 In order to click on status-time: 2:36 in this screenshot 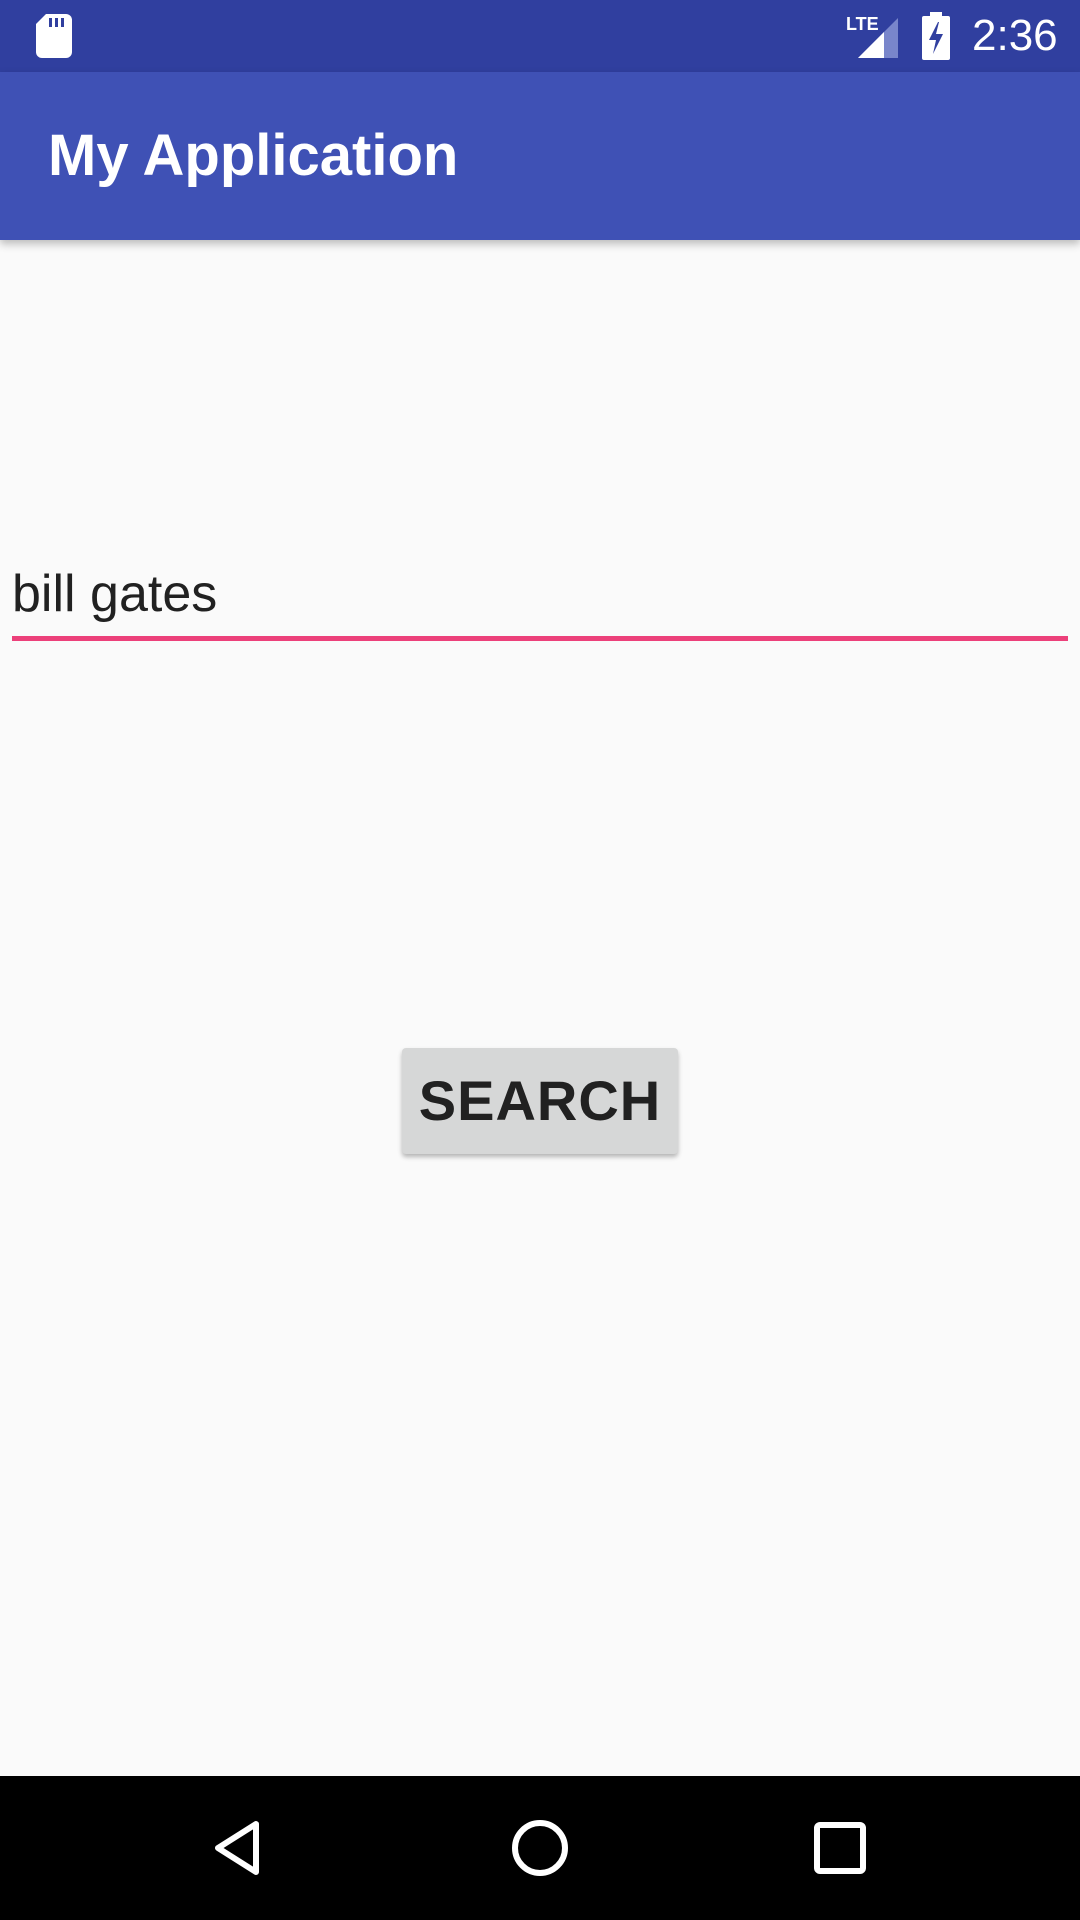, I will do `click(1015, 35)`.